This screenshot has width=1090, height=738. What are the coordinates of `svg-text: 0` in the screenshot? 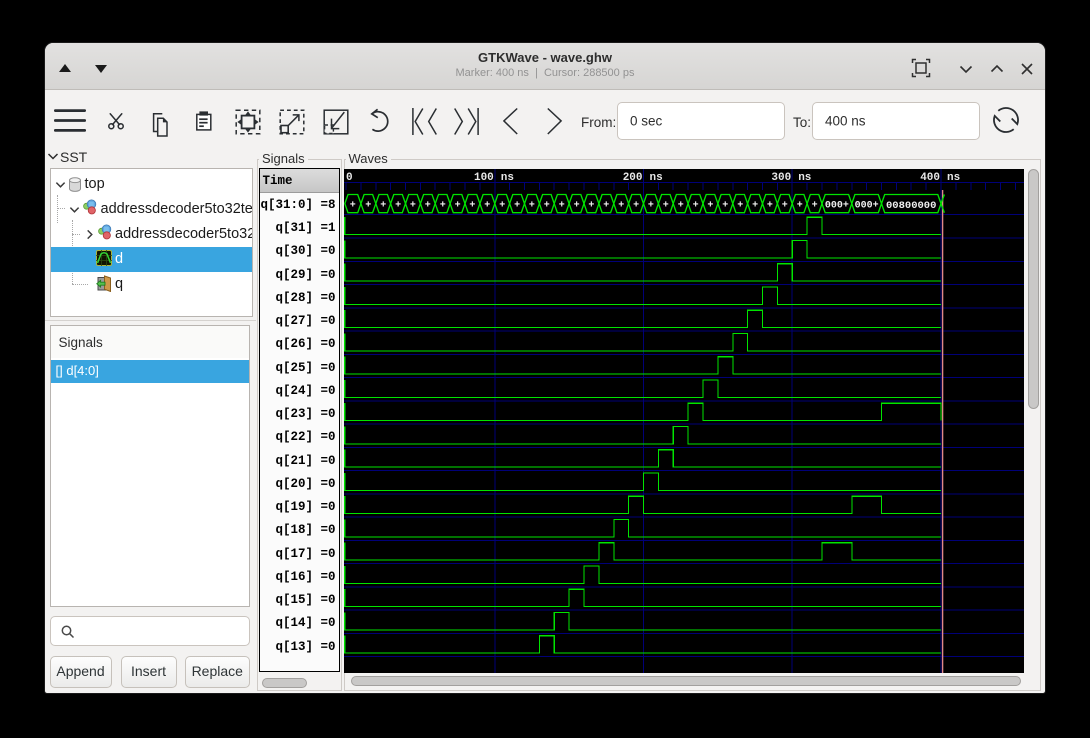 It's located at (349, 178).